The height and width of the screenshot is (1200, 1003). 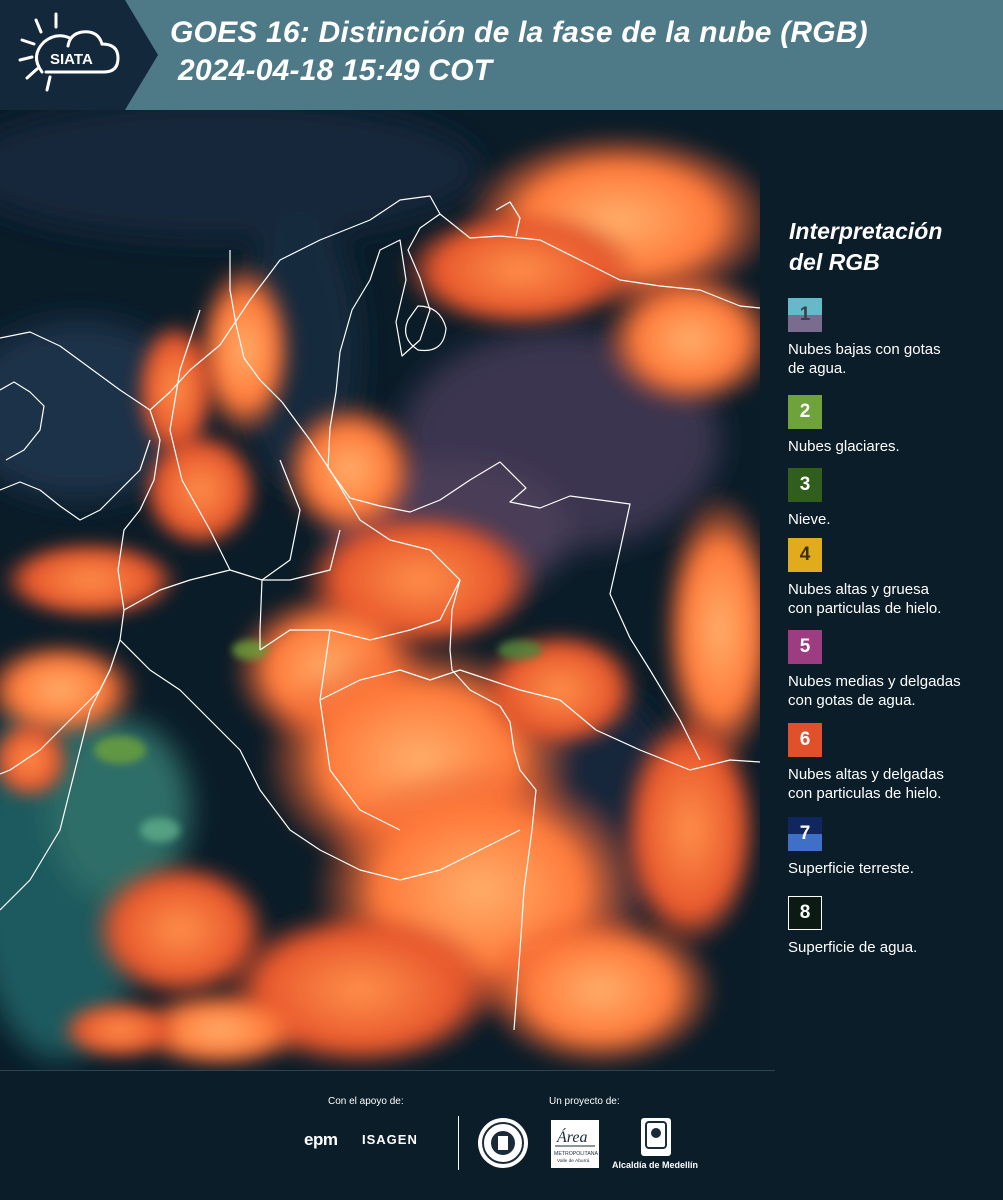 What do you see at coordinates (805, 485) in the screenshot?
I see `legend-swatch-3: 3` at bounding box center [805, 485].